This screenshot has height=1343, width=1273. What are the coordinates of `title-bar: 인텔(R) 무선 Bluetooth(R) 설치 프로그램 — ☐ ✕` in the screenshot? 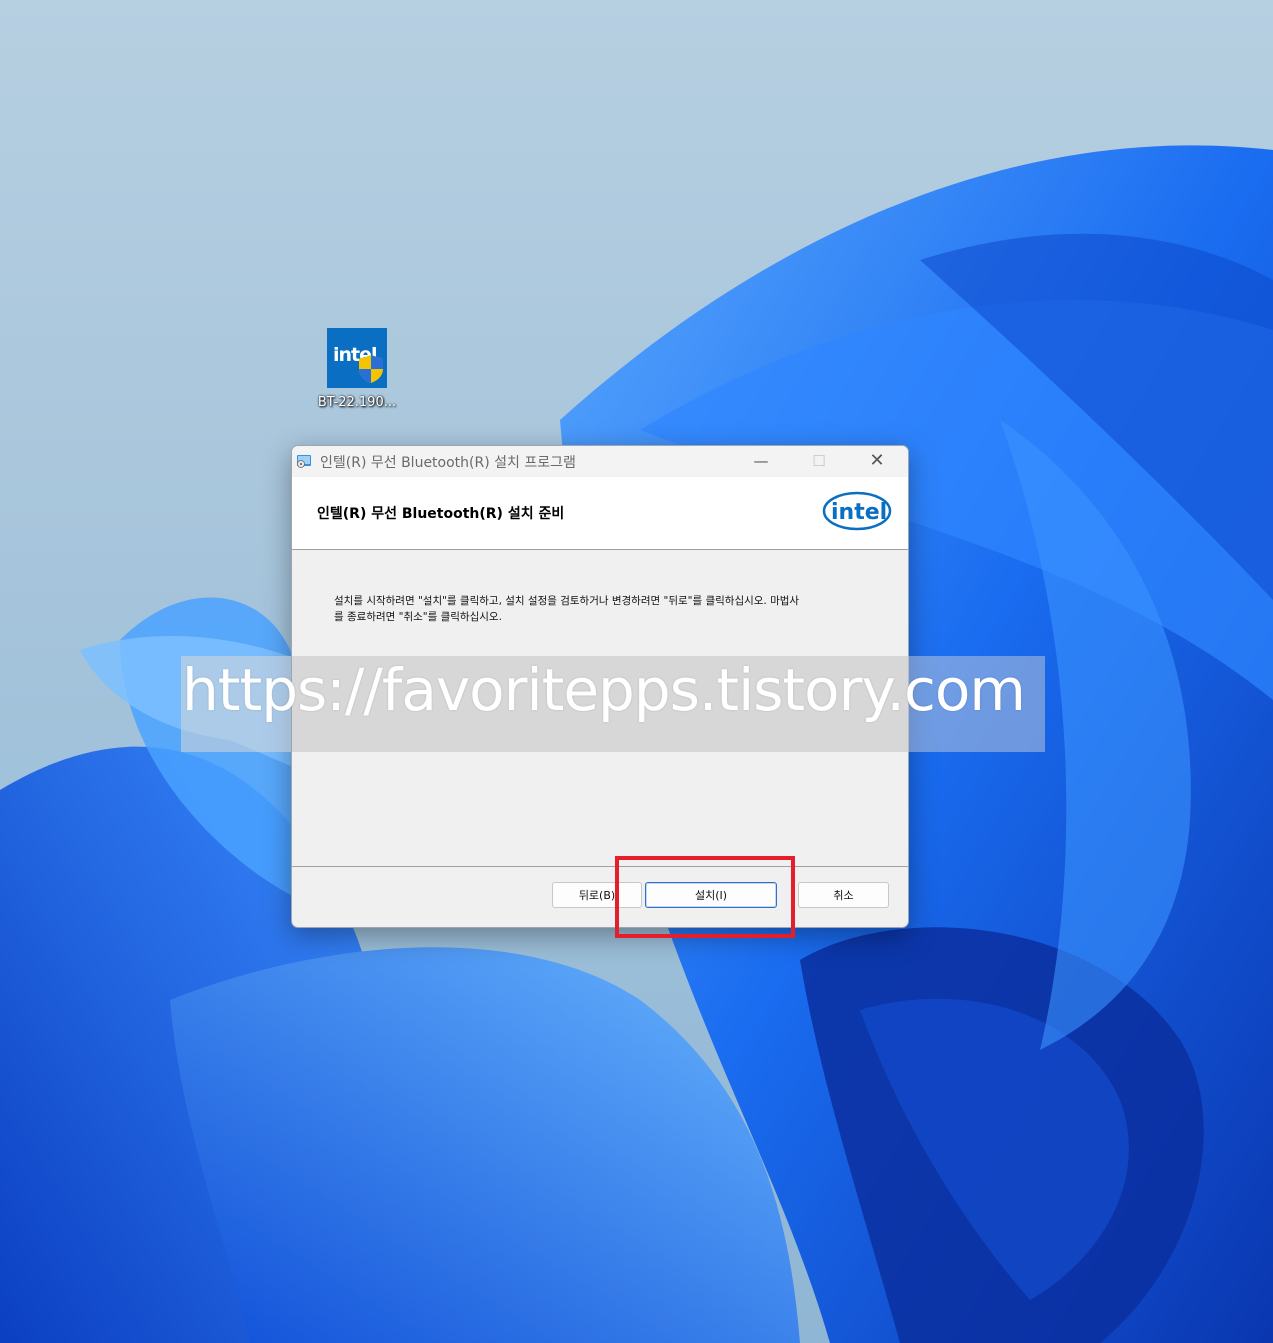 It's located at (600, 461).